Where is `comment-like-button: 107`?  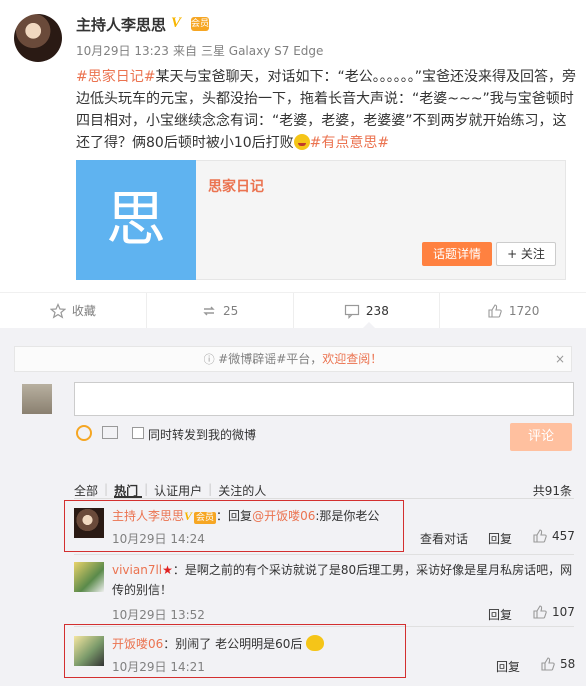 comment-like-button: 107 is located at coordinates (553, 612).